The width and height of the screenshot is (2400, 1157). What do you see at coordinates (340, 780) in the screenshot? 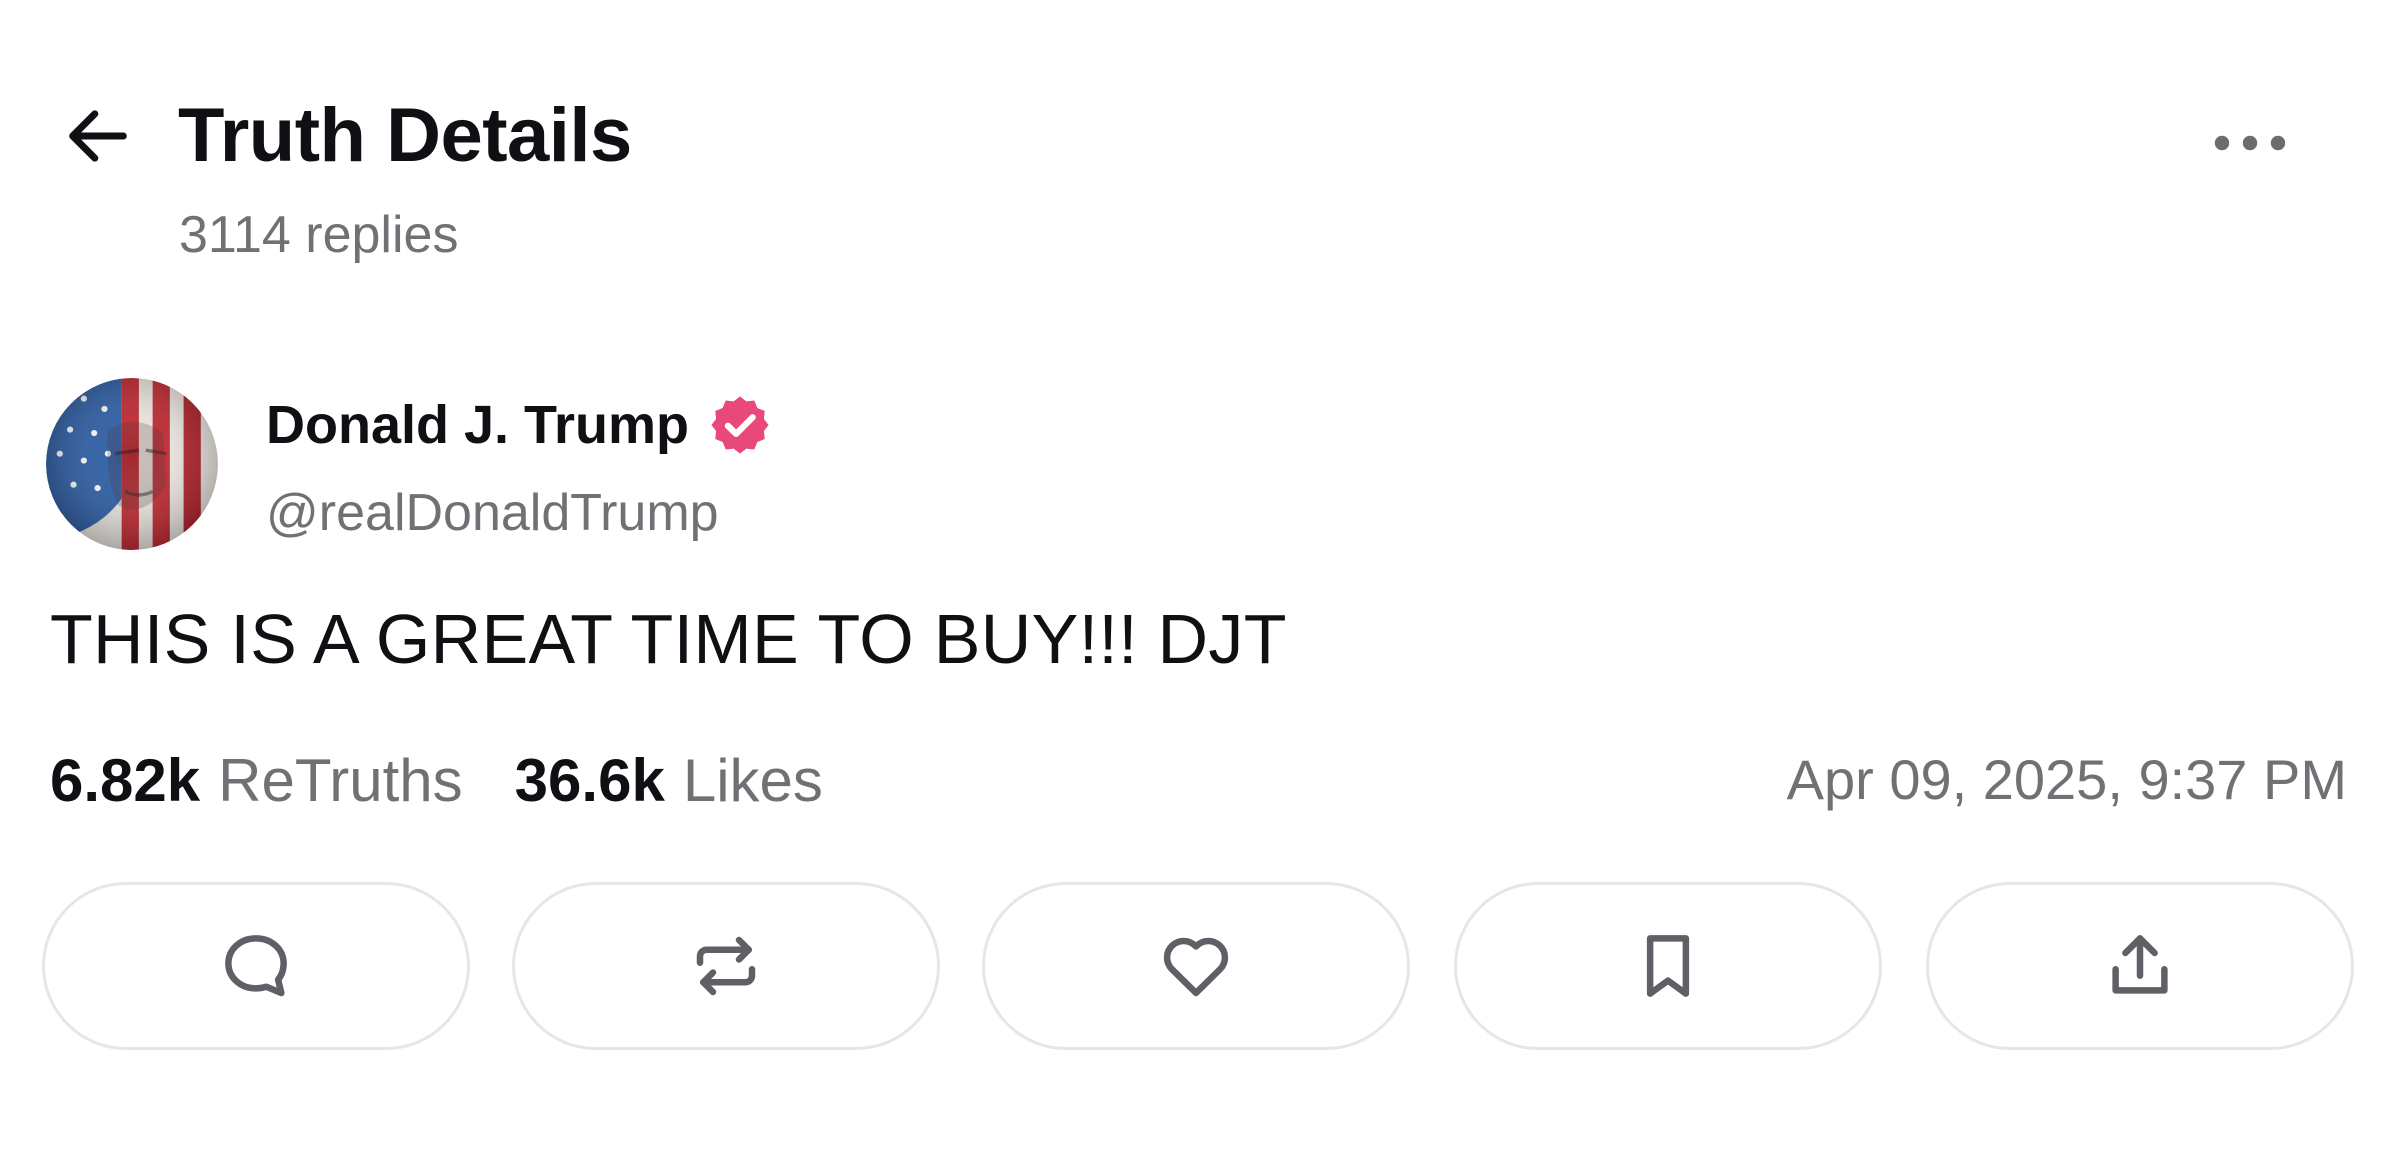
I see `retruths-label: ReTruths` at bounding box center [340, 780].